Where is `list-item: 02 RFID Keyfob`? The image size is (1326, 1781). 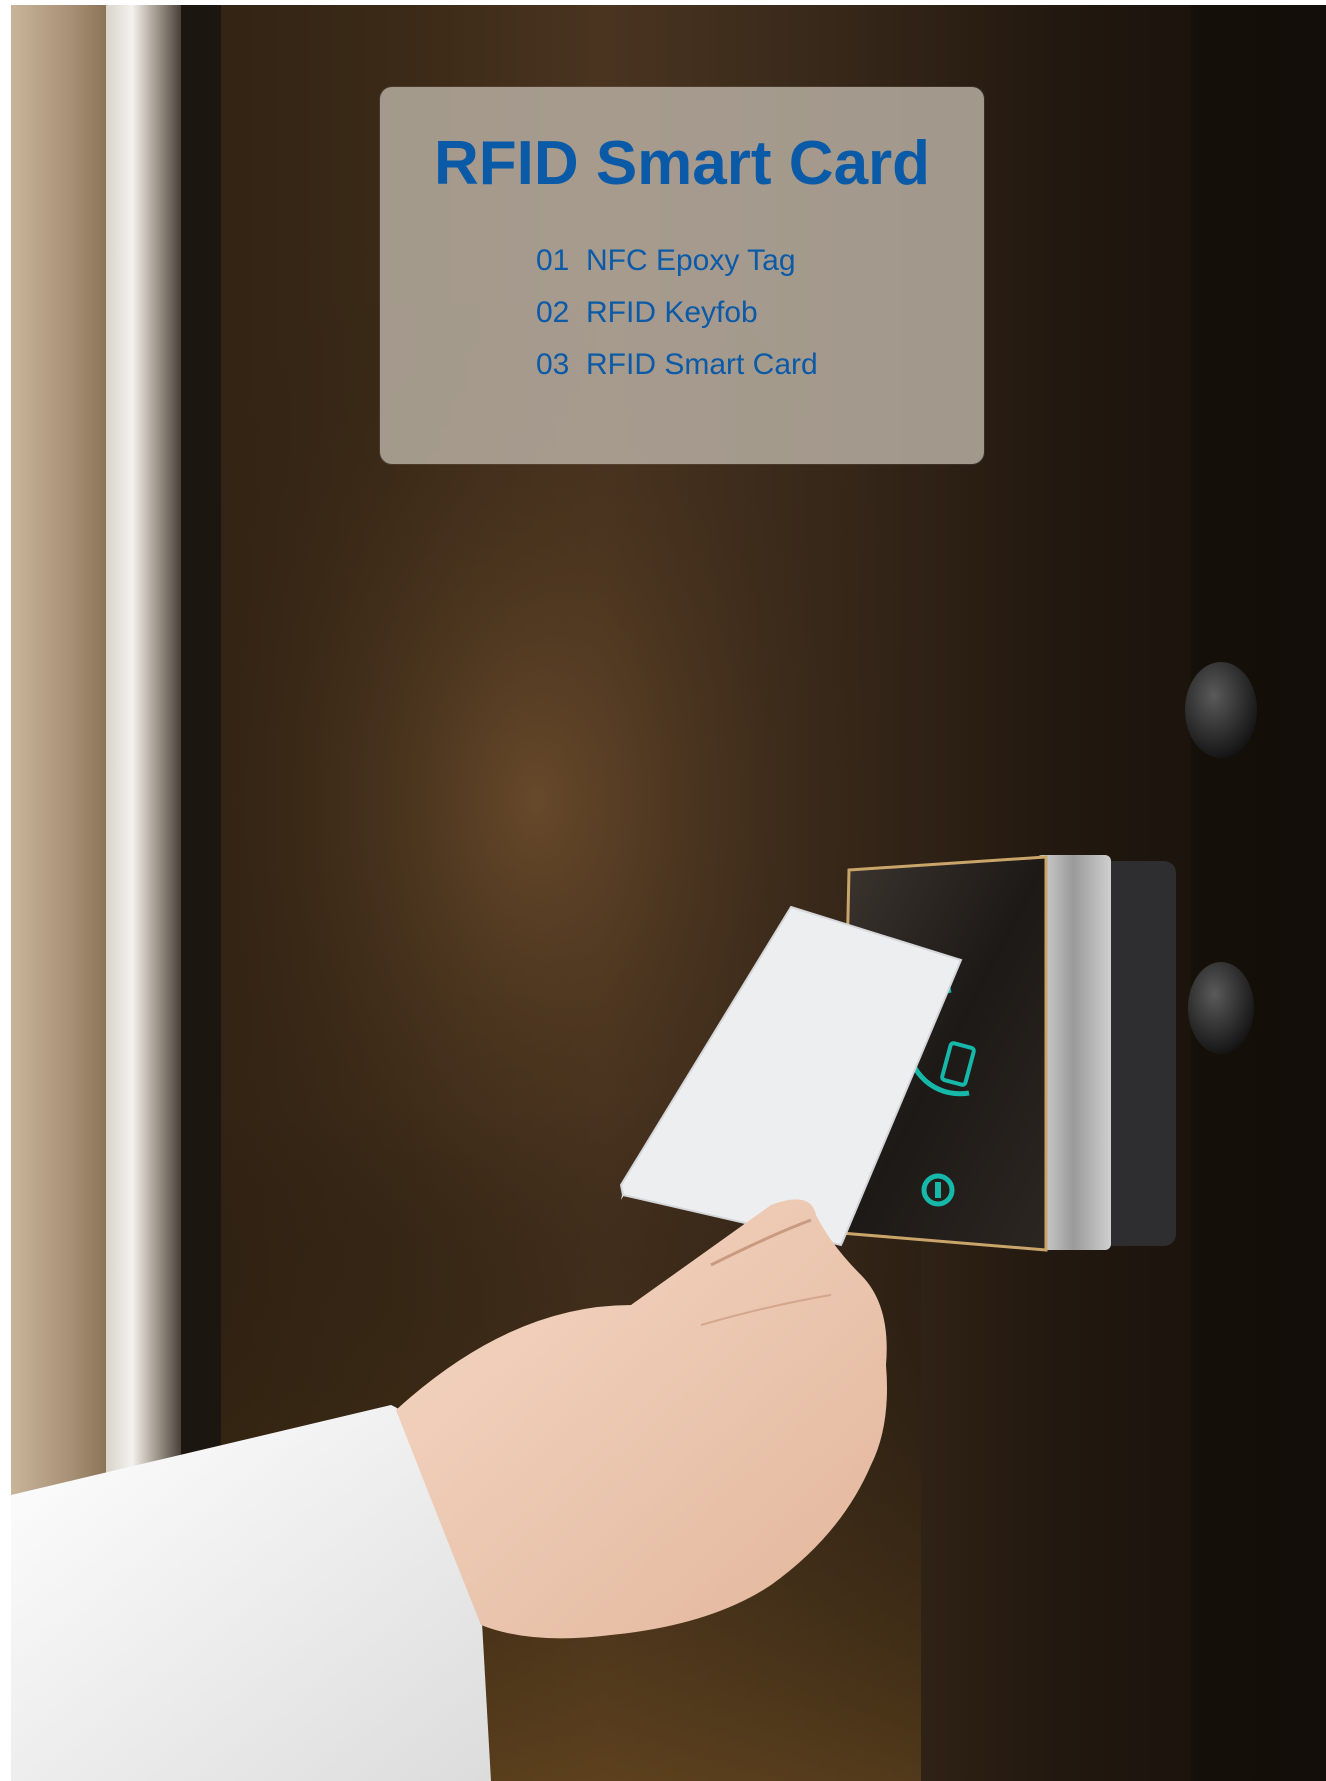 list-item: 02 RFID Keyfob is located at coordinates (677, 313).